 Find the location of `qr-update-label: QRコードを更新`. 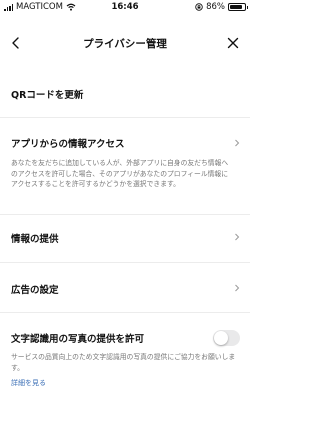

qr-update-label: QRコードを更新 is located at coordinates (47, 95).